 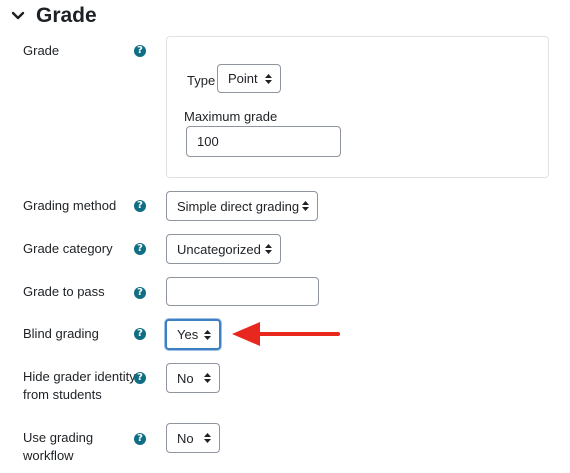 I want to click on grade-type-select: Point, so click(x=249, y=78).